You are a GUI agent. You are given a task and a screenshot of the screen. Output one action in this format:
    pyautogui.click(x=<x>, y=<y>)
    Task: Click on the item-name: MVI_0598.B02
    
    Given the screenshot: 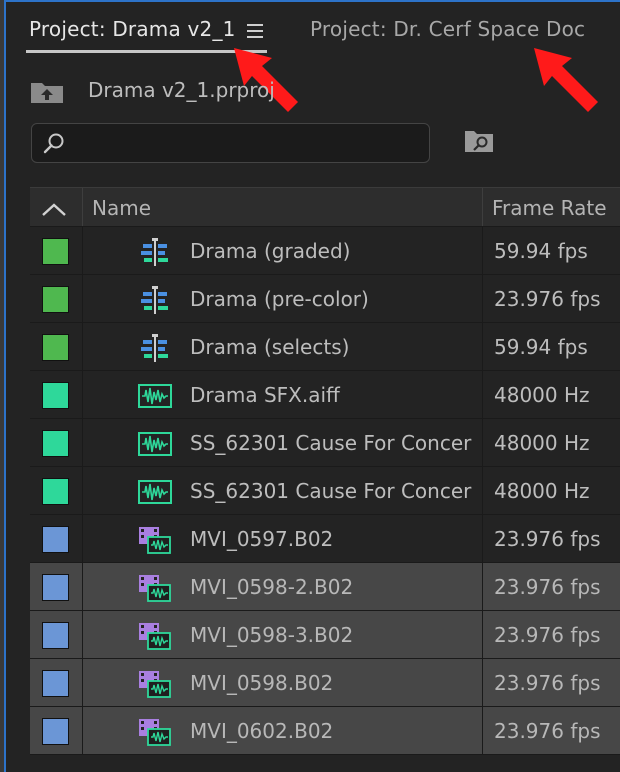 What is the action you would take?
    pyautogui.click(x=262, y=683)
    